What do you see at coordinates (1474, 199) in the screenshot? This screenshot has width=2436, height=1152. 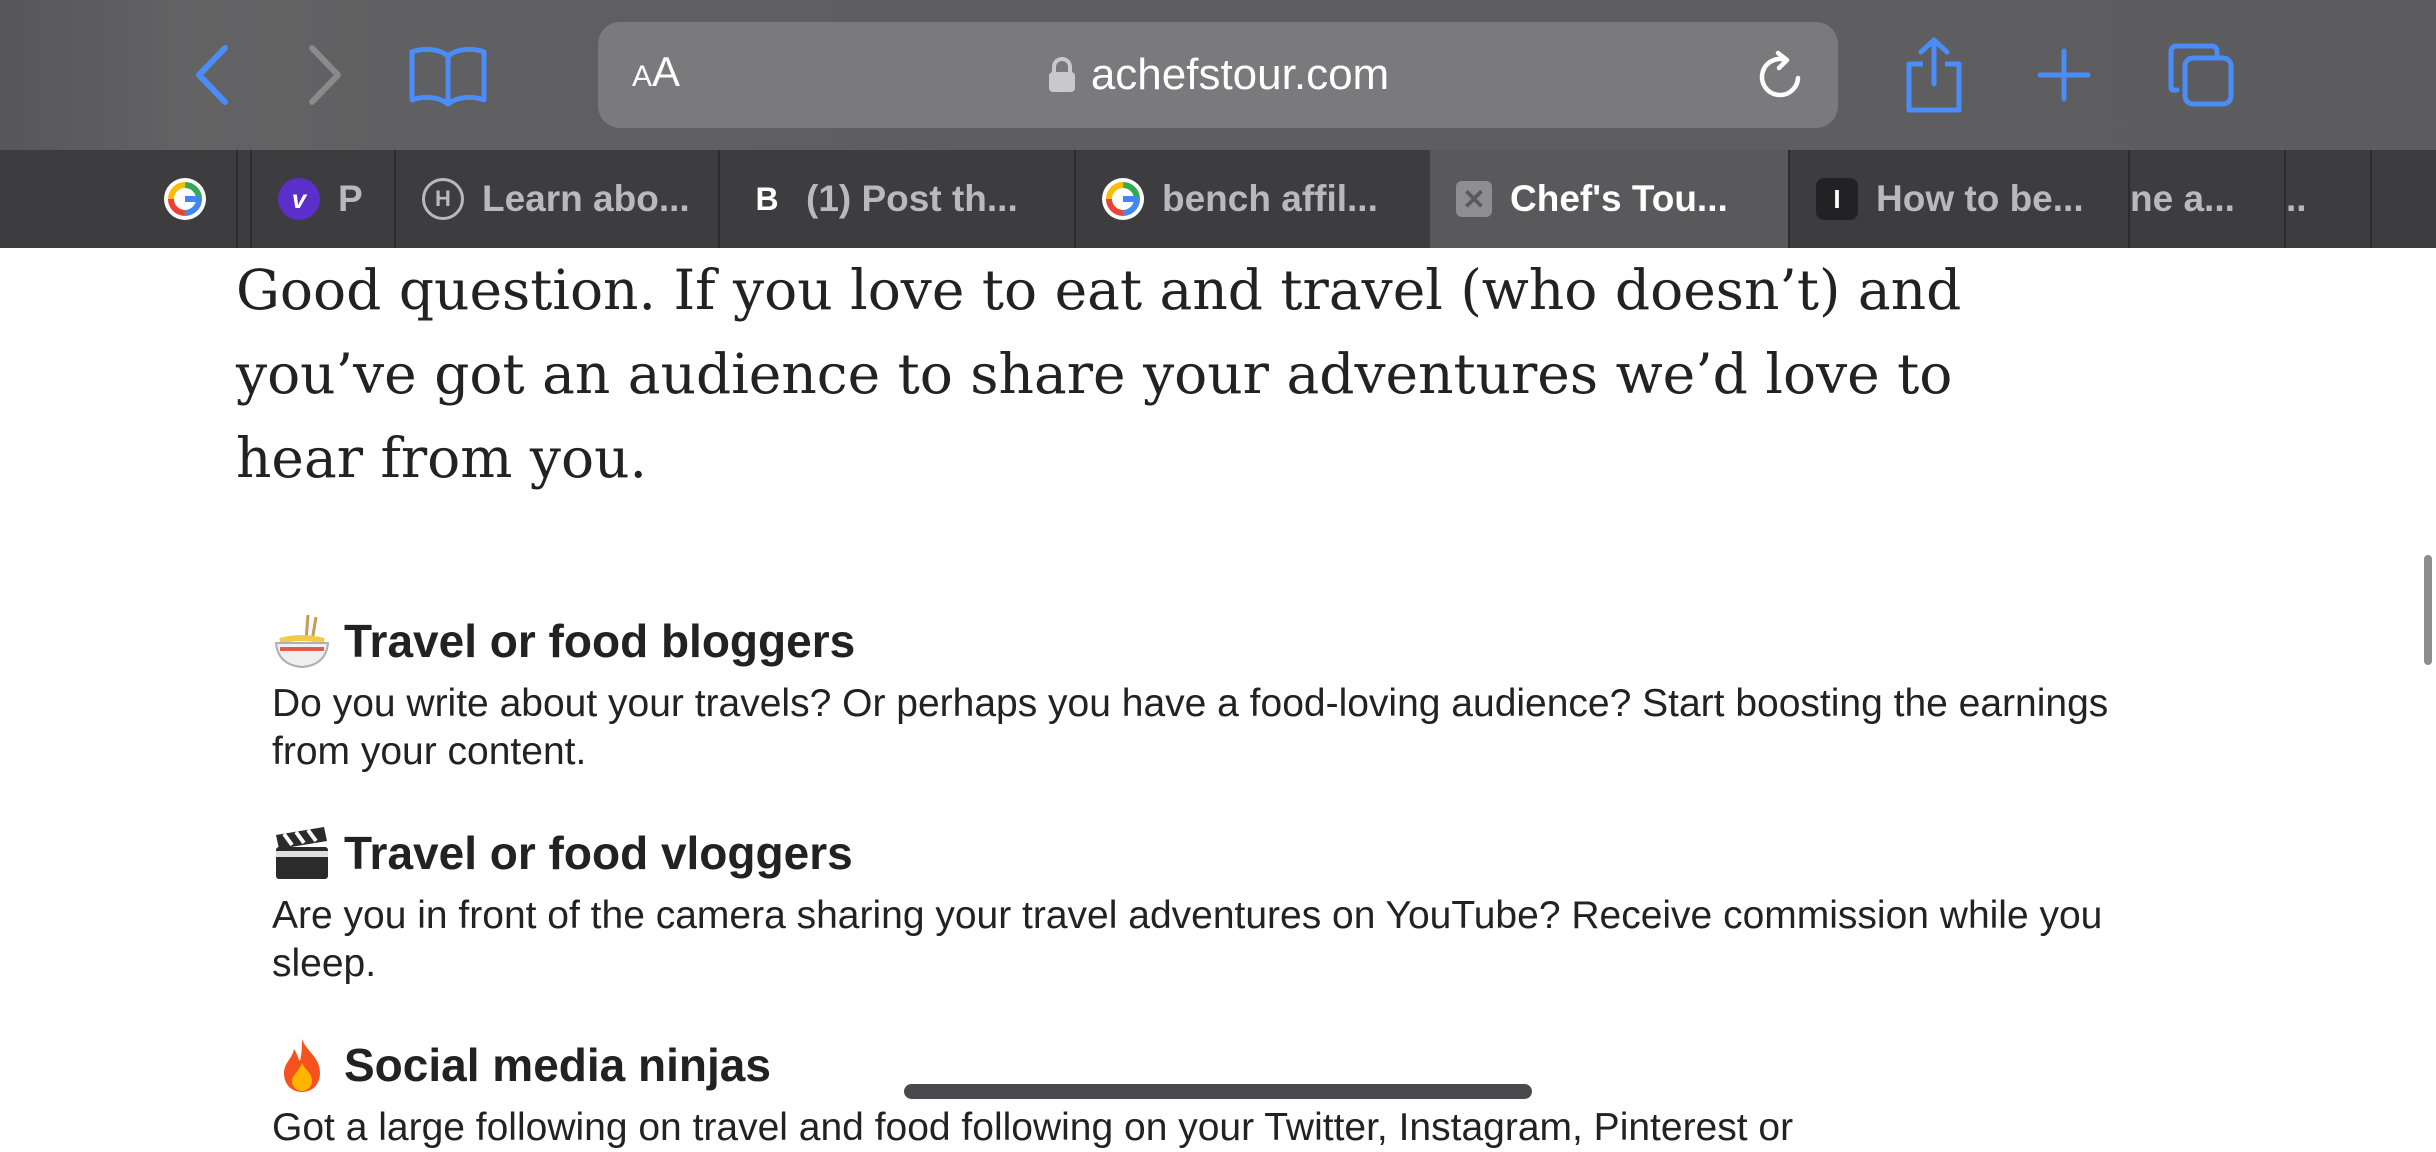 I see `close-icon: ✕` at bounding box center [1474, 199].